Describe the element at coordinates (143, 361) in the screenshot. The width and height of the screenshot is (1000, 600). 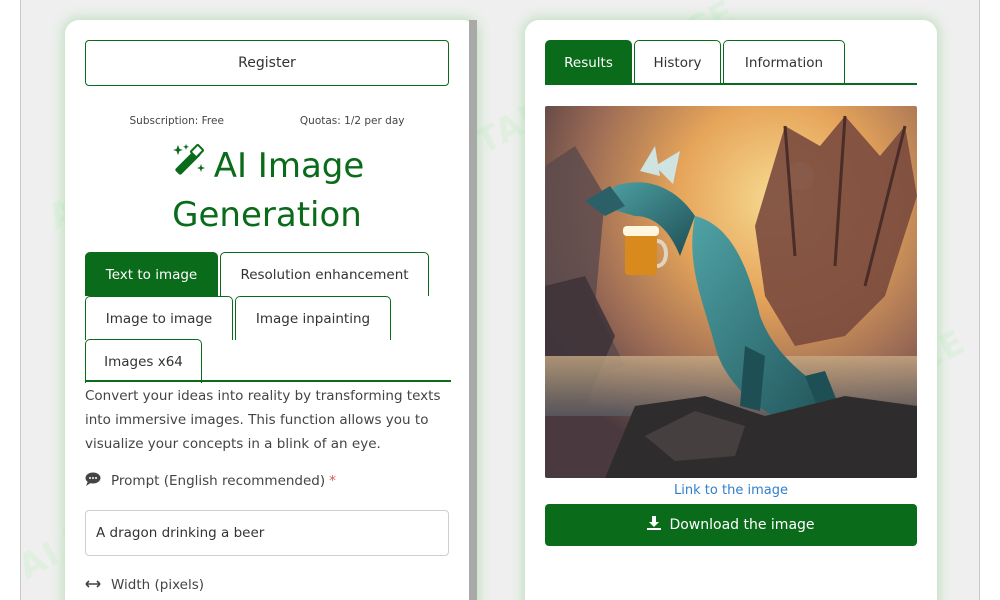
I see `tab-images-x64: Images x64` at that location.